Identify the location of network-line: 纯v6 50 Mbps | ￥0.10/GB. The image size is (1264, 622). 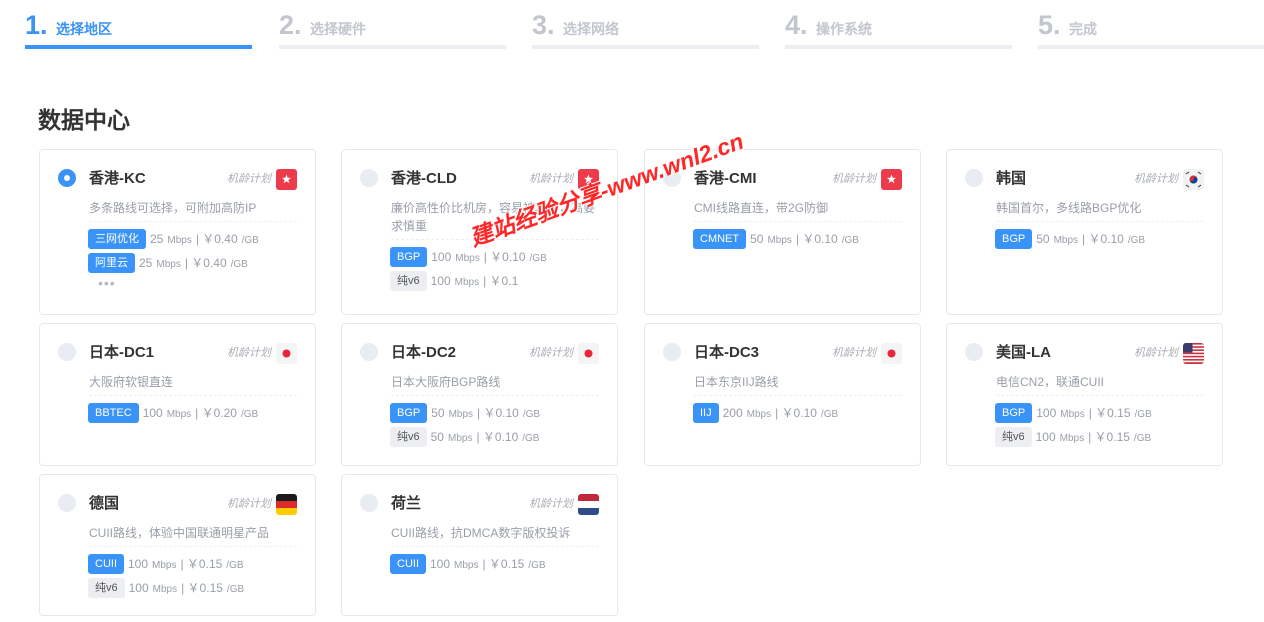
(465, 436).